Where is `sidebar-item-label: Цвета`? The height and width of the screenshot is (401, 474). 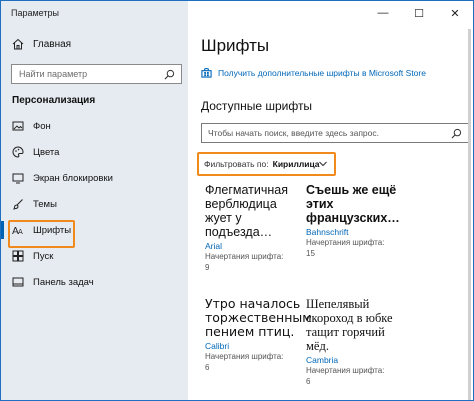 sidebar-item-label: Цвета is located at coordinates (46, 152).